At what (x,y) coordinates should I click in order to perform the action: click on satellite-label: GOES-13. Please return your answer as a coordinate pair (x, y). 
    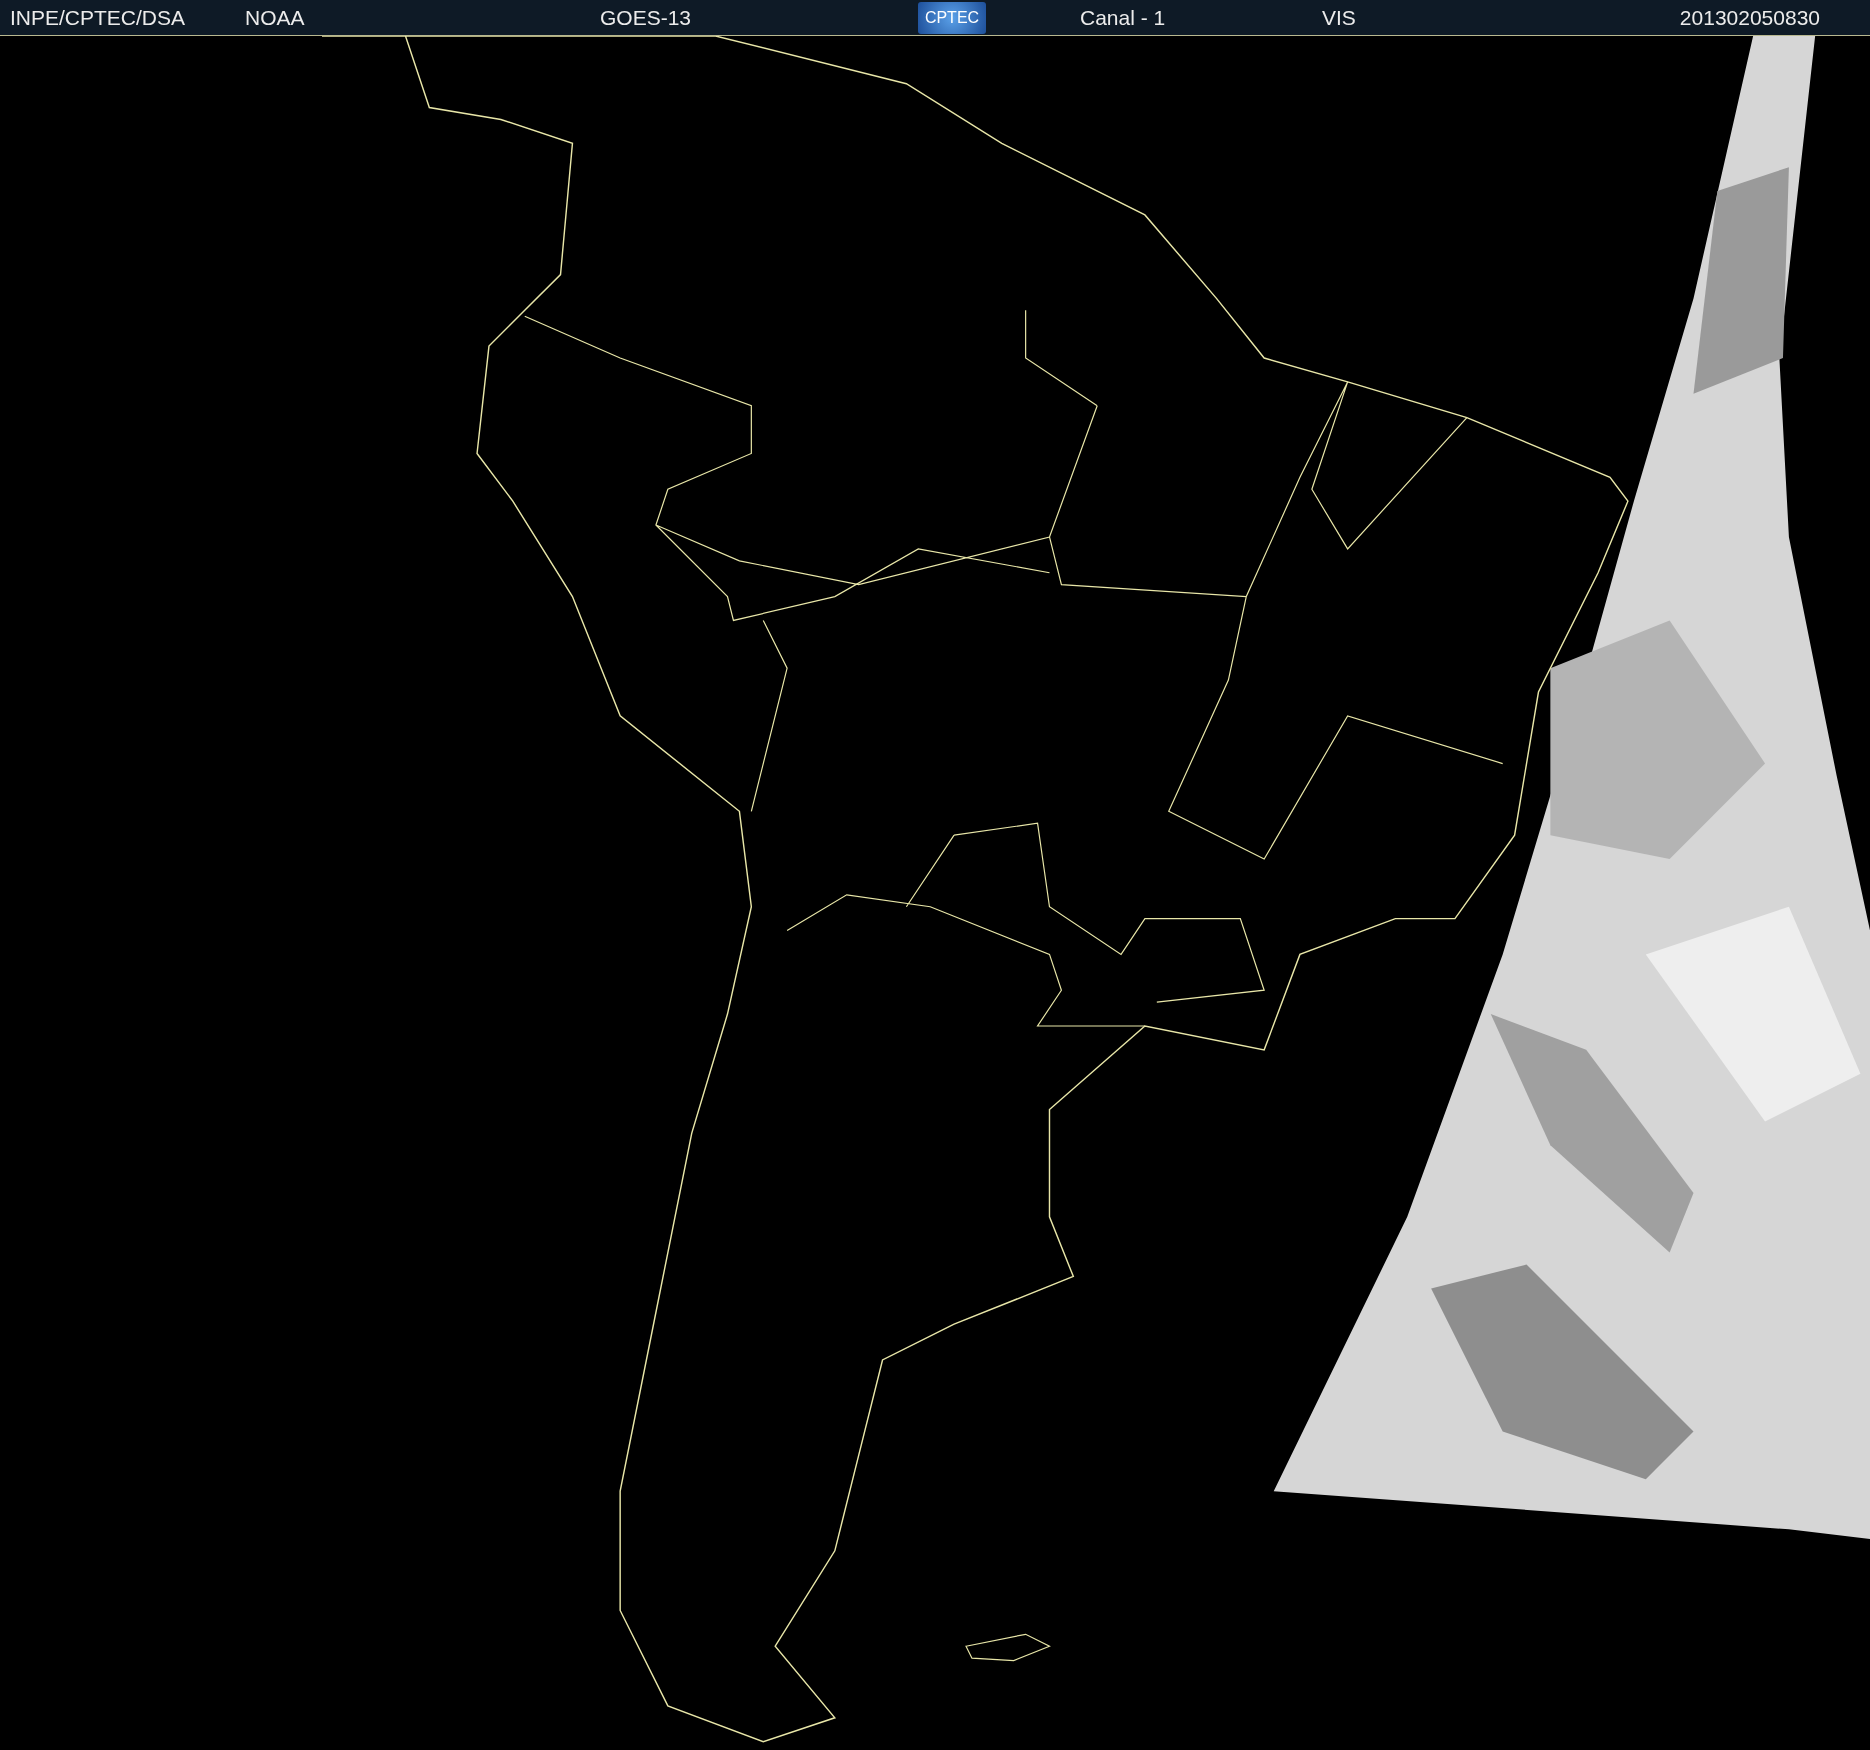
    Looking at the image, I should click on (646, 17).